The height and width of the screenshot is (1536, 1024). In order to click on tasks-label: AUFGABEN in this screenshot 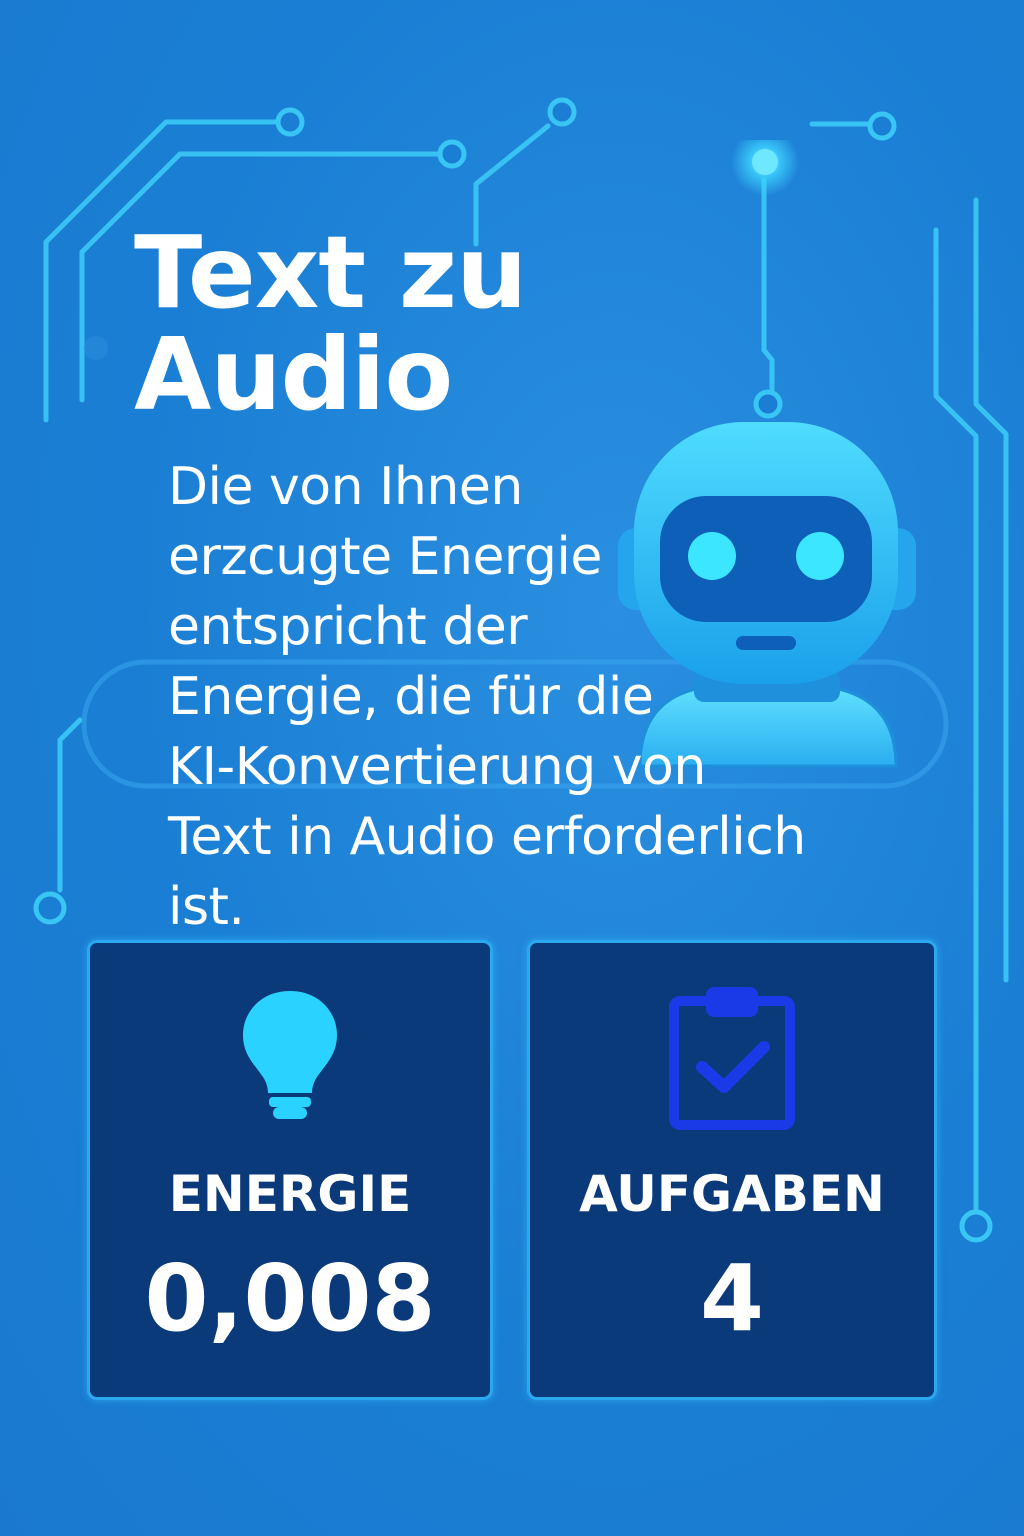, I will do `click(732, 1194)`.